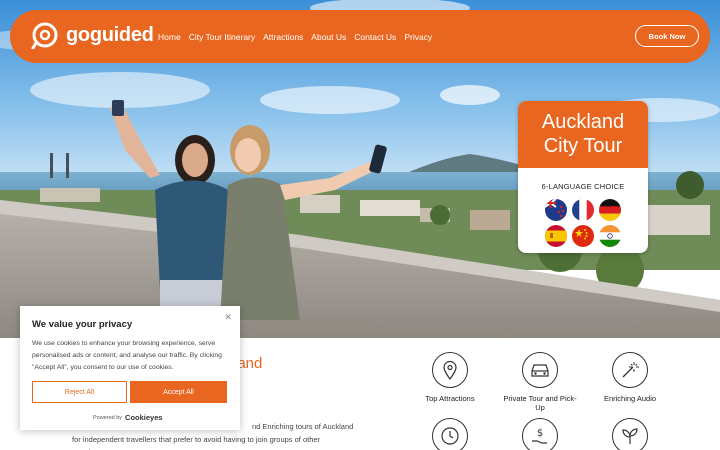 The image size is (720, 450). I want to click on feature-top-attractions: Top Attractions, so click(450, 377).